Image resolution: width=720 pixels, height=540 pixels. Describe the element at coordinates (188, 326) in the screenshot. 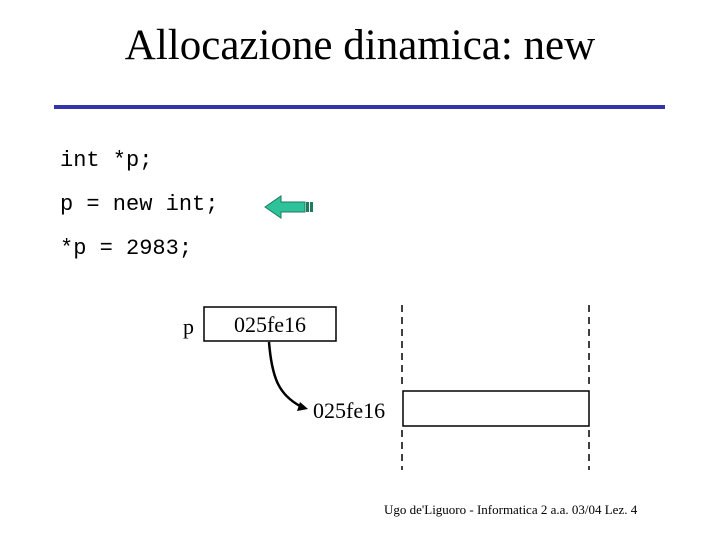

I see `variable-label: p` at that location.